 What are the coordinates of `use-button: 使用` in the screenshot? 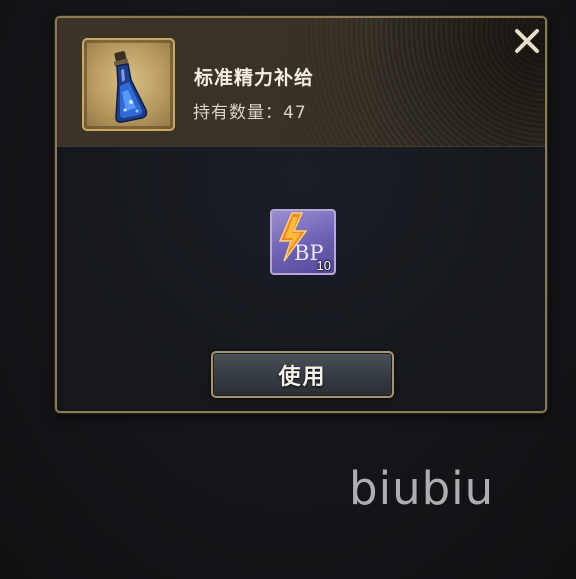 It's located at (302, 374).